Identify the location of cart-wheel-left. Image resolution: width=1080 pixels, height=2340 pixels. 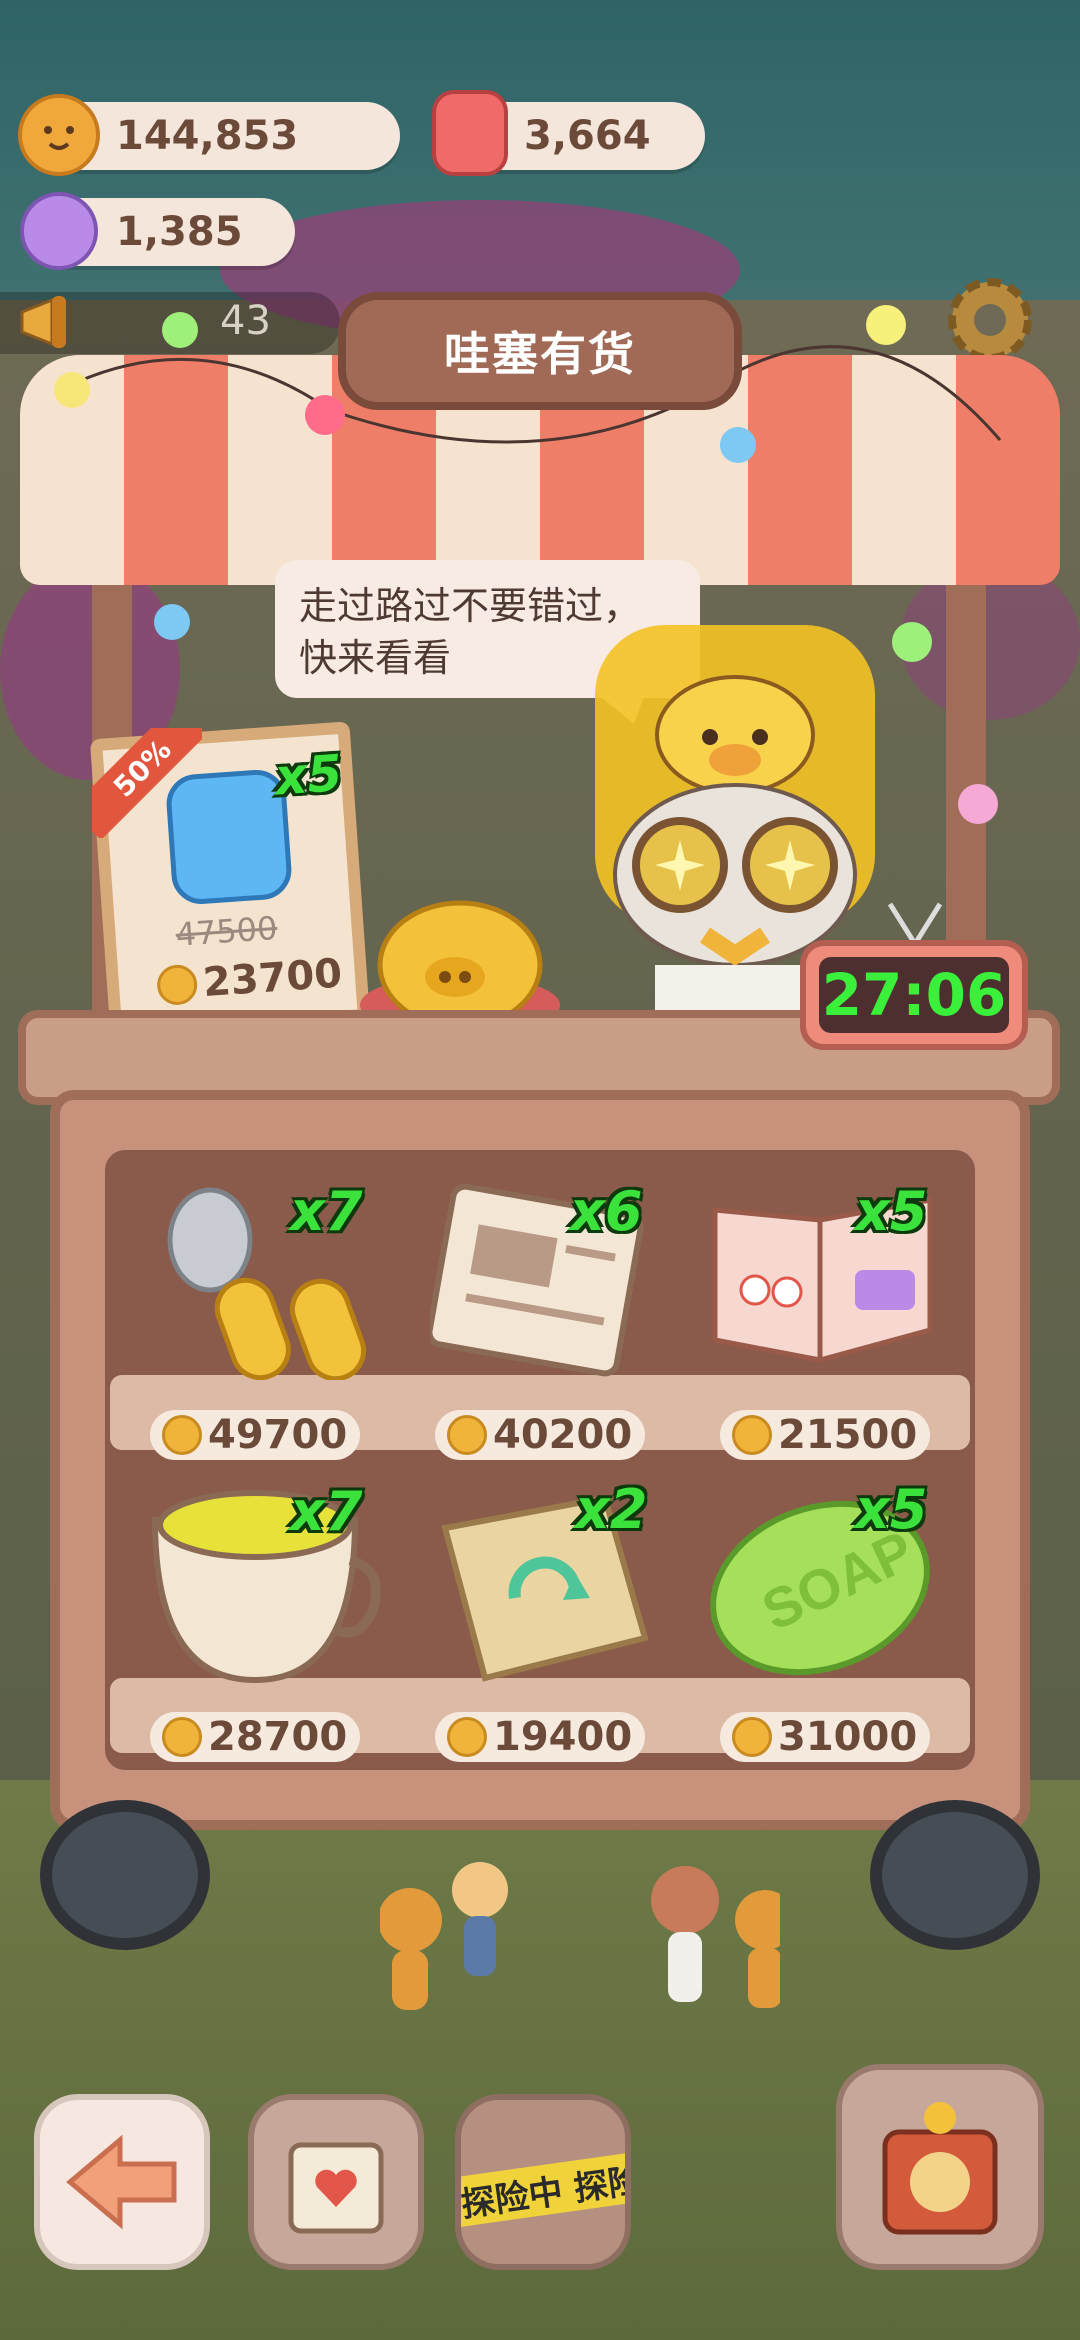
(125, 1875).